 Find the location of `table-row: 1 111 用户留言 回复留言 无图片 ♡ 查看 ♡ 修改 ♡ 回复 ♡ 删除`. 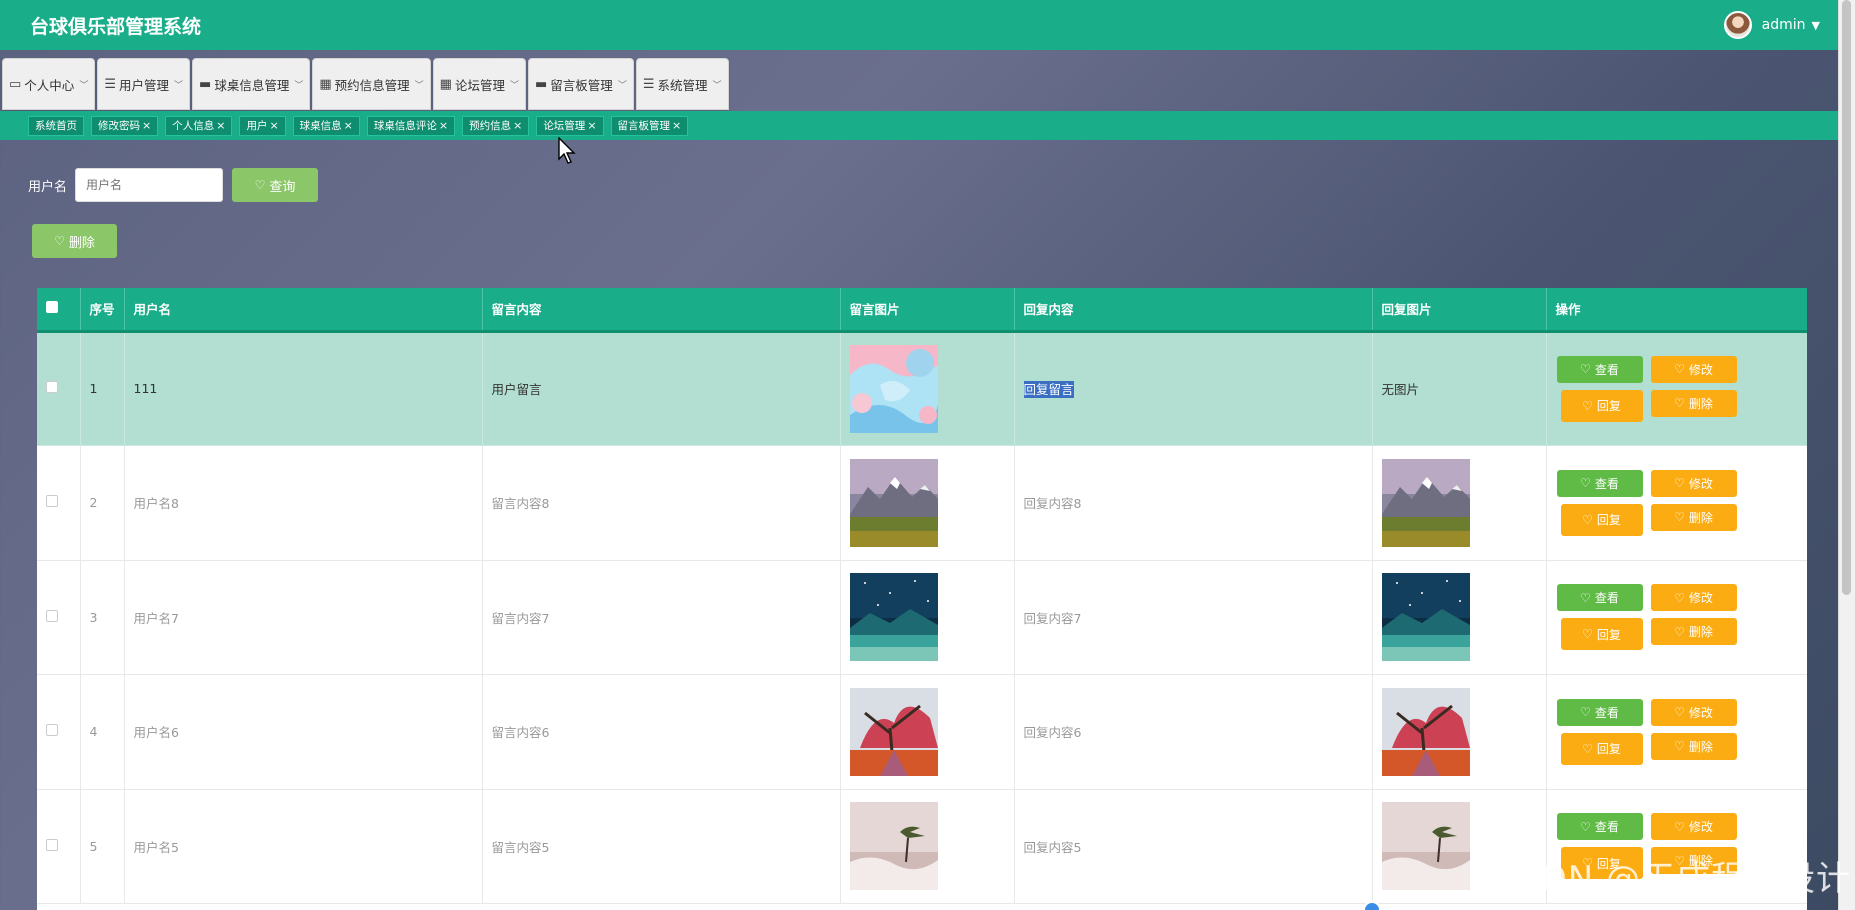

table-row: 1 111 用户留言 回复留言 无图片 ♡ 查看 ♡ 修改 ♡ 回复 ♡ 删除 is located at coordinates (922, 388).